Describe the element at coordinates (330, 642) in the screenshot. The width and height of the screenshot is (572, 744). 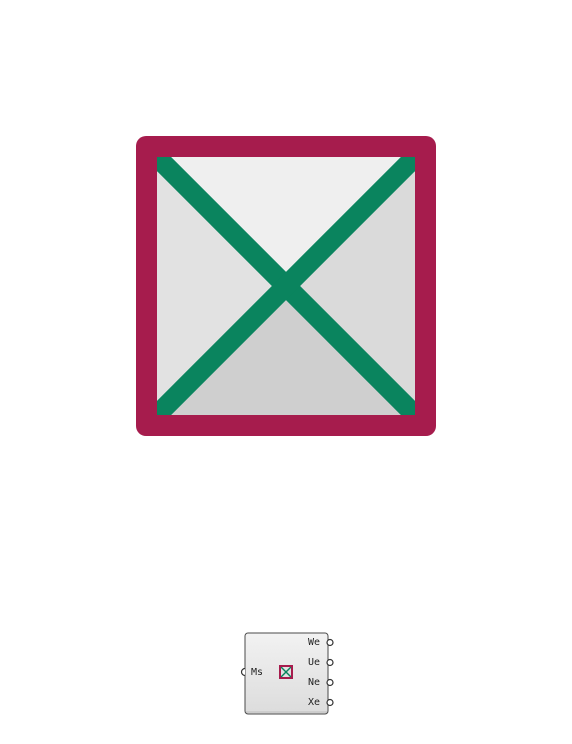
I see `output-grip-we` at that location.